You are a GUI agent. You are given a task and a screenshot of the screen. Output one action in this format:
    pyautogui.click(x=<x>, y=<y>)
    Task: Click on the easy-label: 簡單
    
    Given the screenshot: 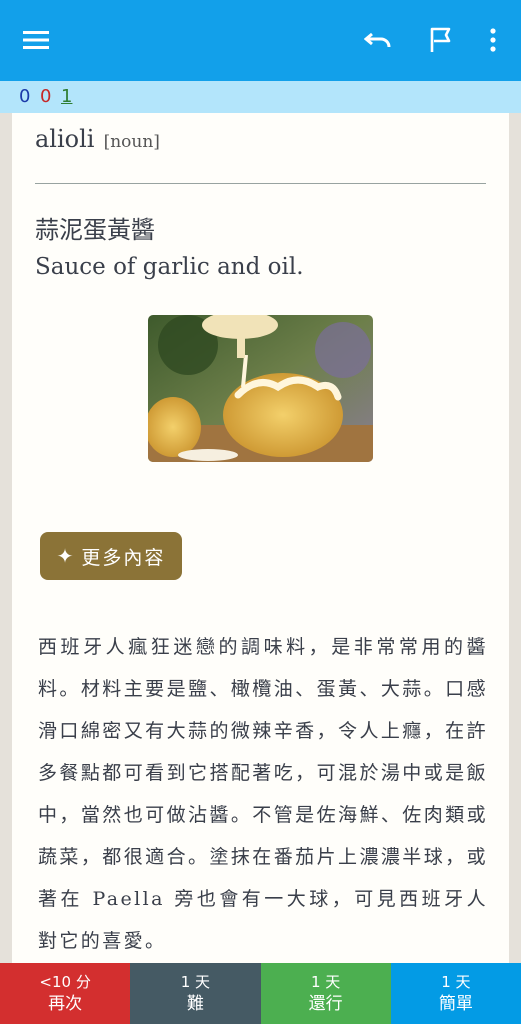 What is the action you would take?
    pyautogui.click(x=455, y=1003)
    